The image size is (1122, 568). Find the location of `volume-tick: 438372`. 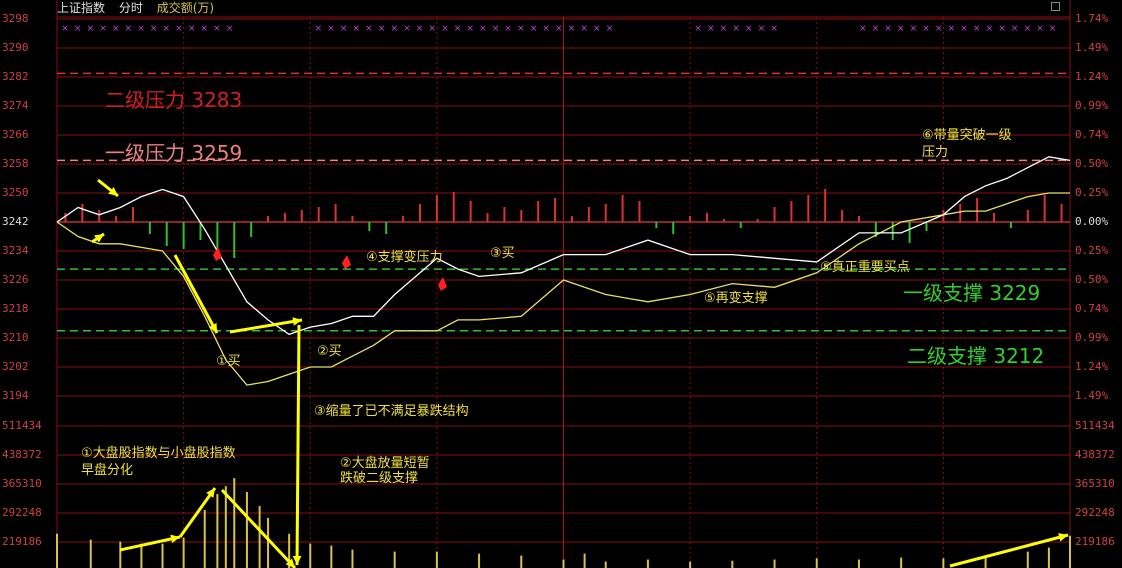

volume-tick: 438372 is located at coordinates (22, 454).